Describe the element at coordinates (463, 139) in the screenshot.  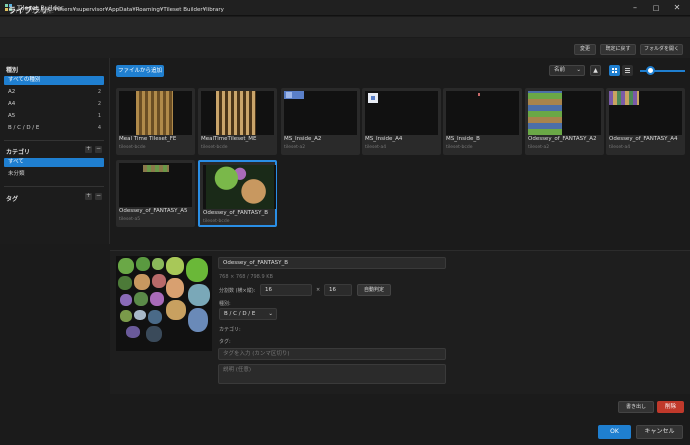
I see `tileset-card-name: MS_Inside_B` at that location.